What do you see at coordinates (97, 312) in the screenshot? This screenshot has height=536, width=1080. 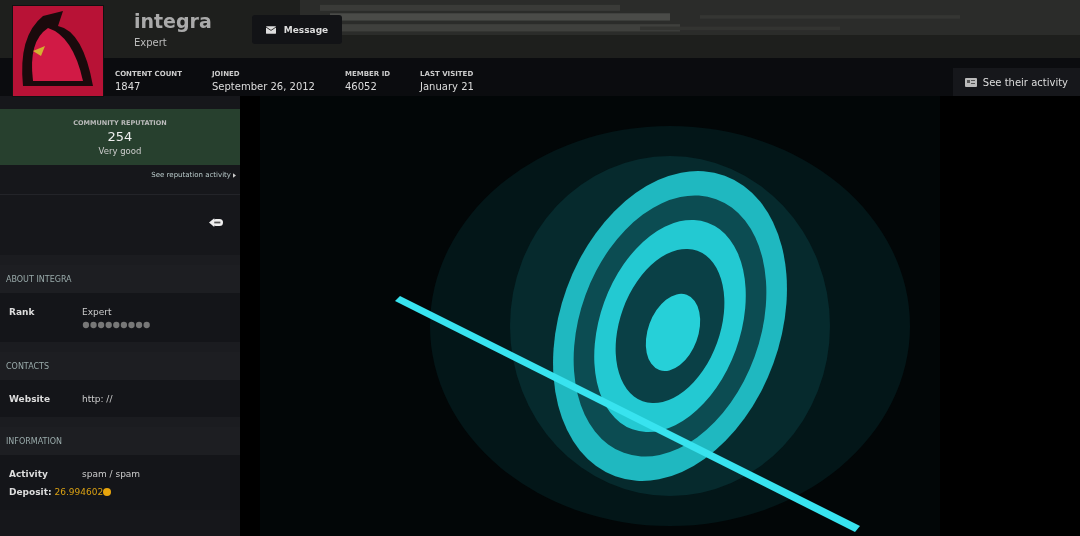 I see `field-value: Expert` at bounding box center [97, 312].